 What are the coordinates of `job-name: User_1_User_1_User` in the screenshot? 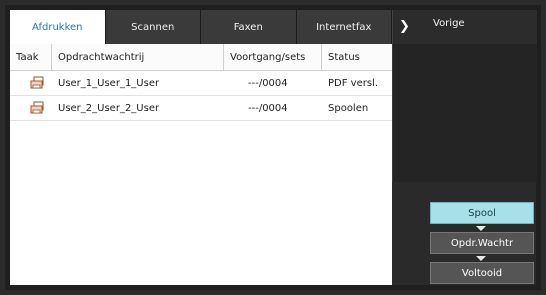 It's located at (109, 83).